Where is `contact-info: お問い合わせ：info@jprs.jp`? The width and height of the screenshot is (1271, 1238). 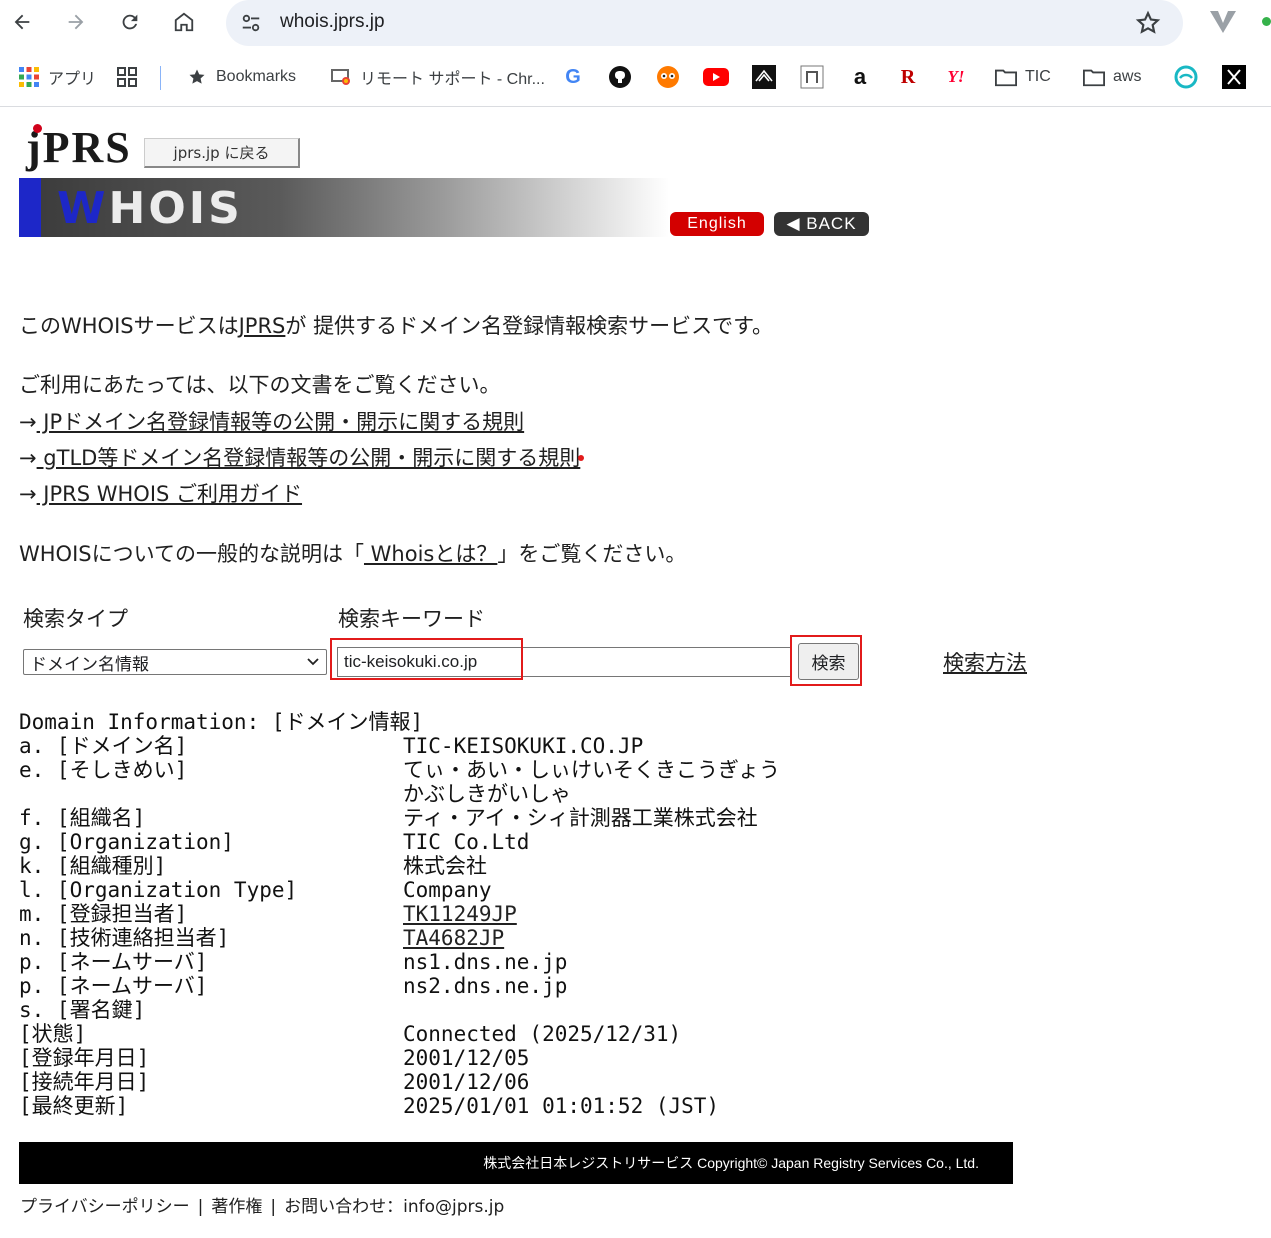 contact-info: お問い合わせ：info@jprs.jp is located at coordinates (394, 1207).